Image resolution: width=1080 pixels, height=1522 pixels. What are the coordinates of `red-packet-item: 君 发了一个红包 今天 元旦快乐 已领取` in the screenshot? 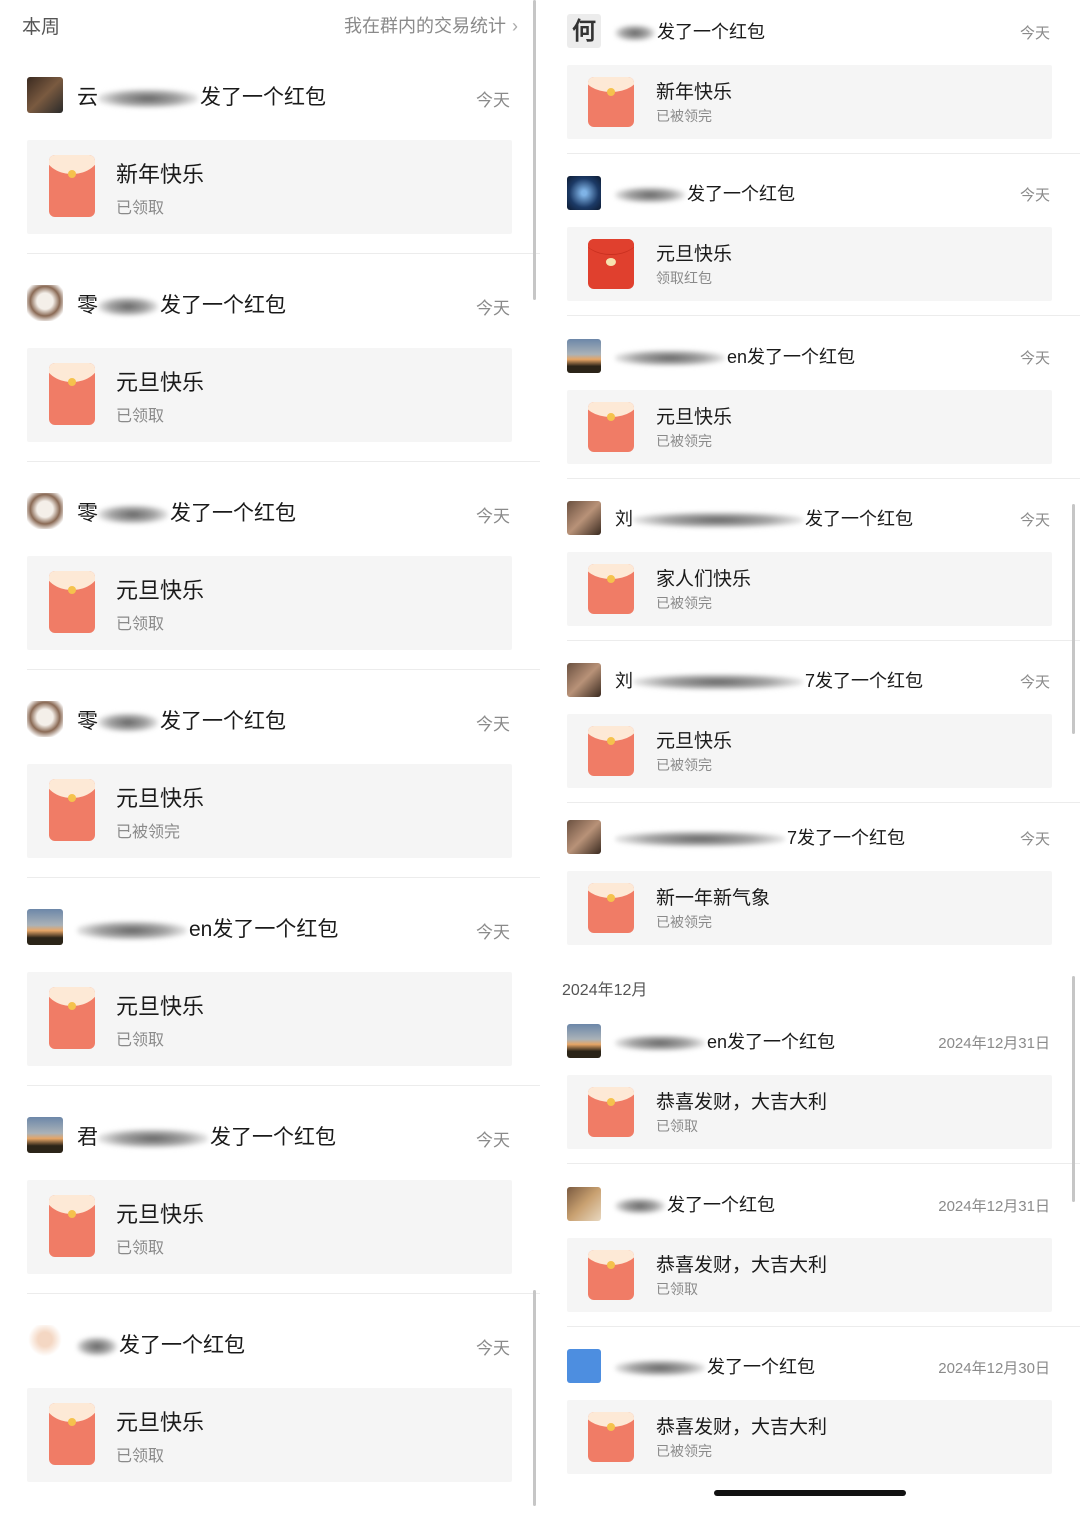 It's located at (283, 1214).